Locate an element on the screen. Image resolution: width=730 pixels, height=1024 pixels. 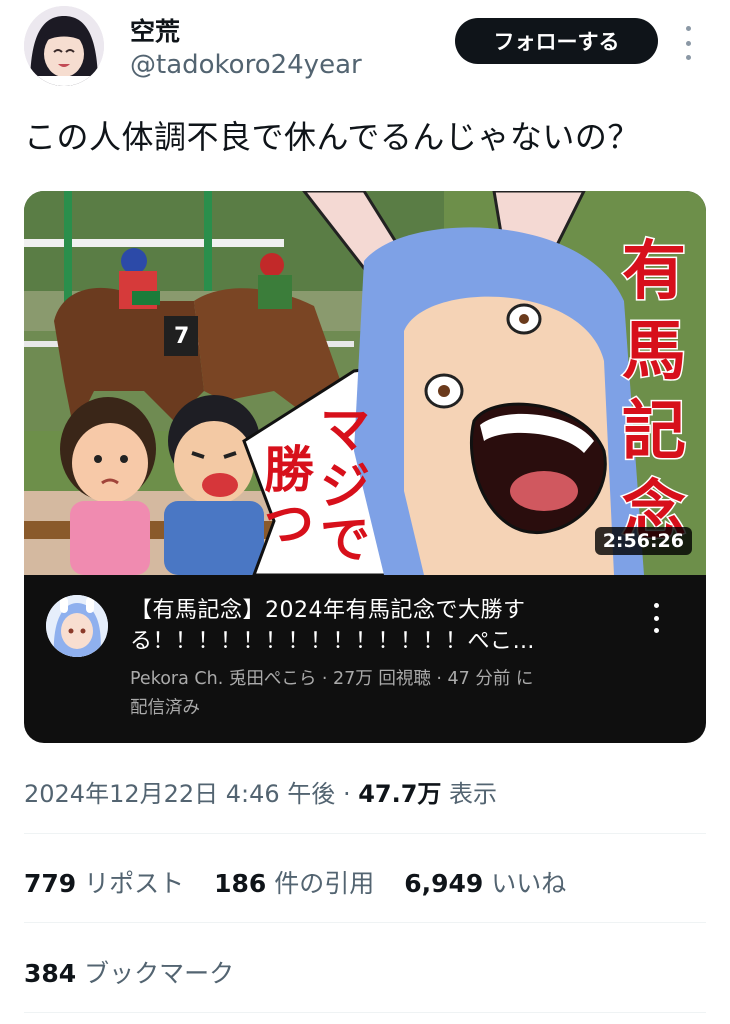
bookmarks-count: 384 is located at coordinates (50, 973).